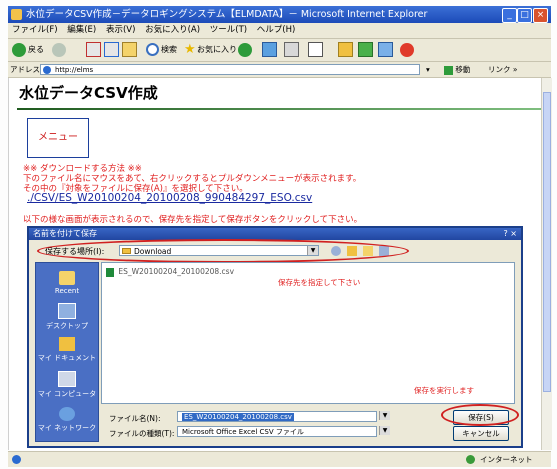 The height and width of the screenshot is (469, 557). I want to click on address-bar: アドレス(D) http://elms ▾ 移動 リンク », so click(279, 70).